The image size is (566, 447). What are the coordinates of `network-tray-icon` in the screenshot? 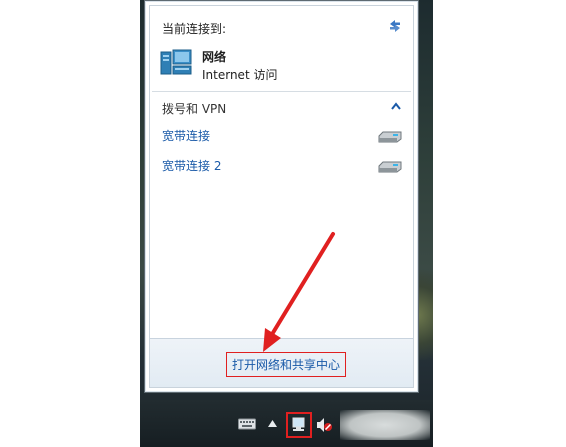 It's located at (299, 425).